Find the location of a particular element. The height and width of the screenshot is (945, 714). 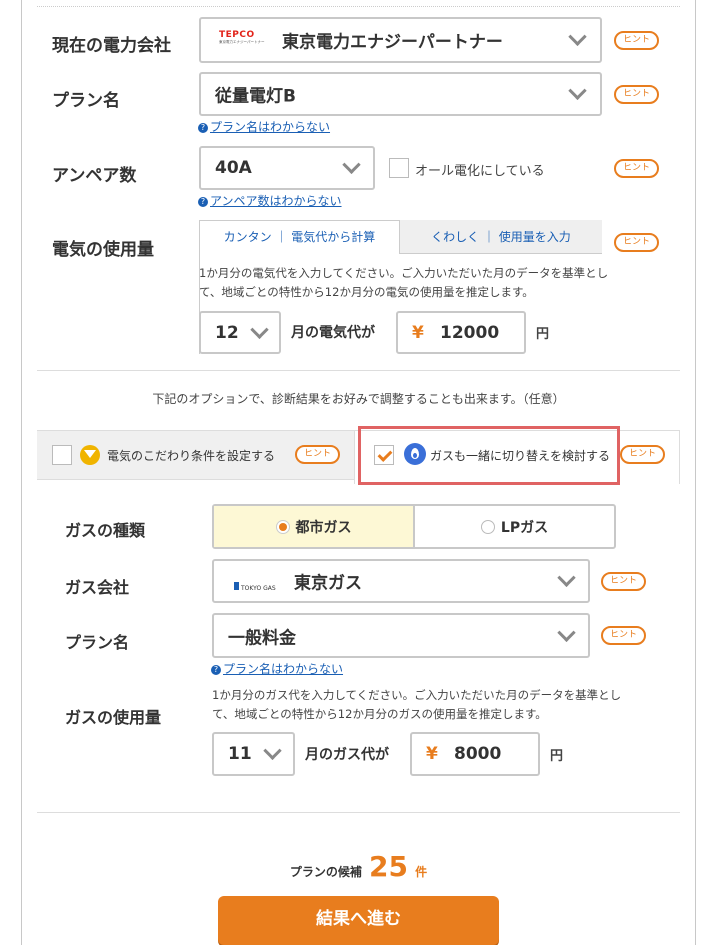

tab-easy: カンタン ｜ 電気代から計算 is located at coordinates (299, 237).